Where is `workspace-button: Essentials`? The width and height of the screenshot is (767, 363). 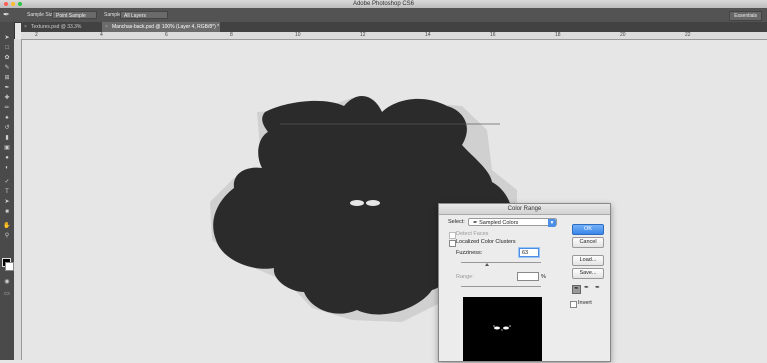 workspace-button: Essentials is located at coordinates (745, 16).